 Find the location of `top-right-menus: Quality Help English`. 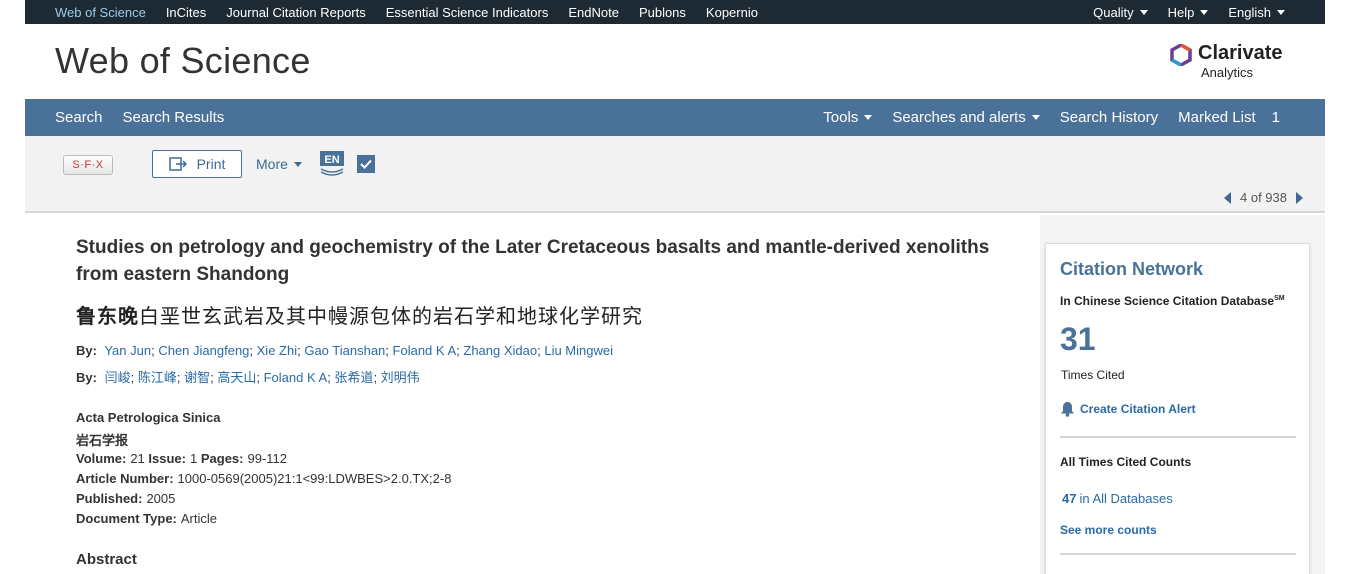

top-right-menus: Quality Help English is located at coordinates (1179, 12).